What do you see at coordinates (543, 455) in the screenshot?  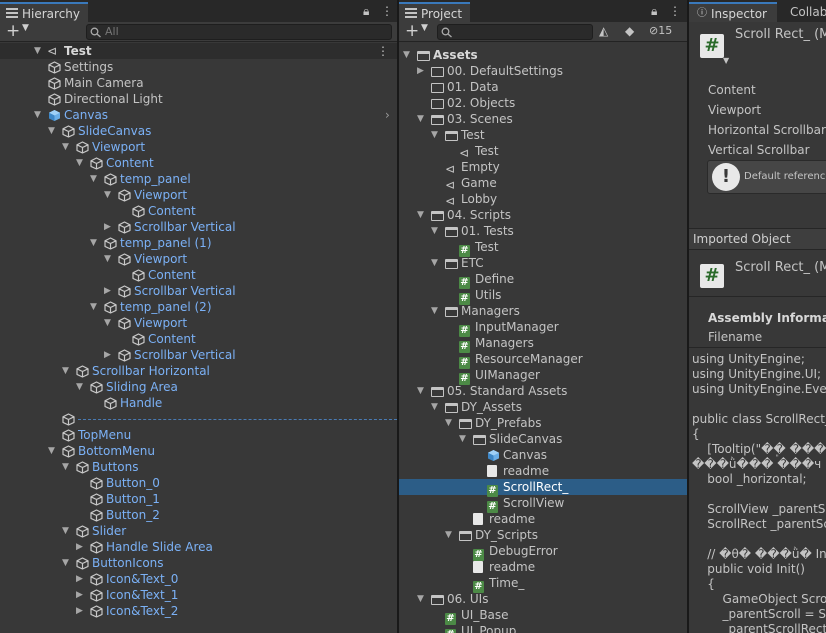 I see `project-row: Canvas` at bounding box center [543, 455].